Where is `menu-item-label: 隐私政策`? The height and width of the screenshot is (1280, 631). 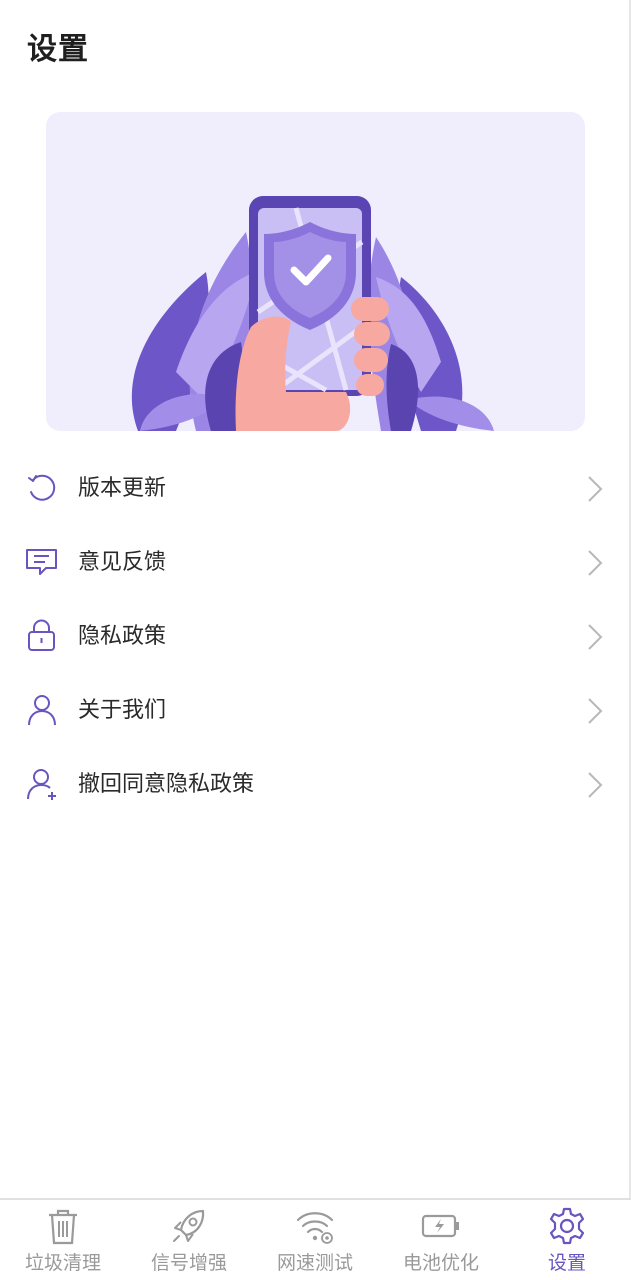 menu-item-label: 隐私政策 is located at coordinates (122, 636).